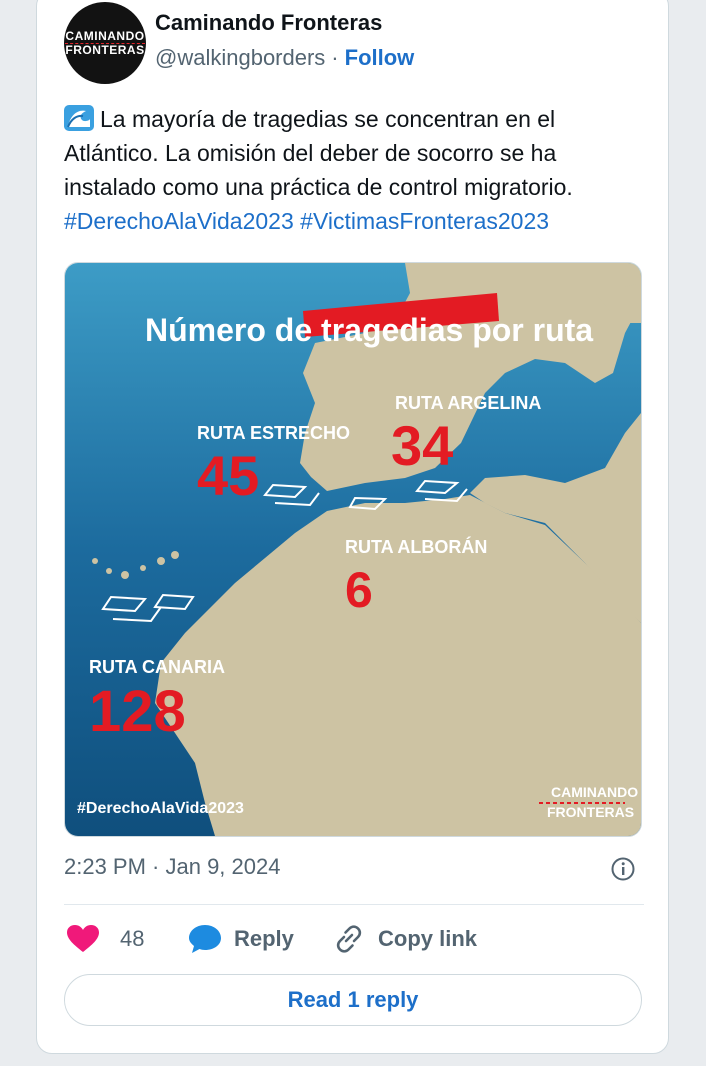  What do you see at coordinates (590, 812) in the screenshot?
I see `image-logo-line2: FRONTERAS` at bounding box center [590, 812].